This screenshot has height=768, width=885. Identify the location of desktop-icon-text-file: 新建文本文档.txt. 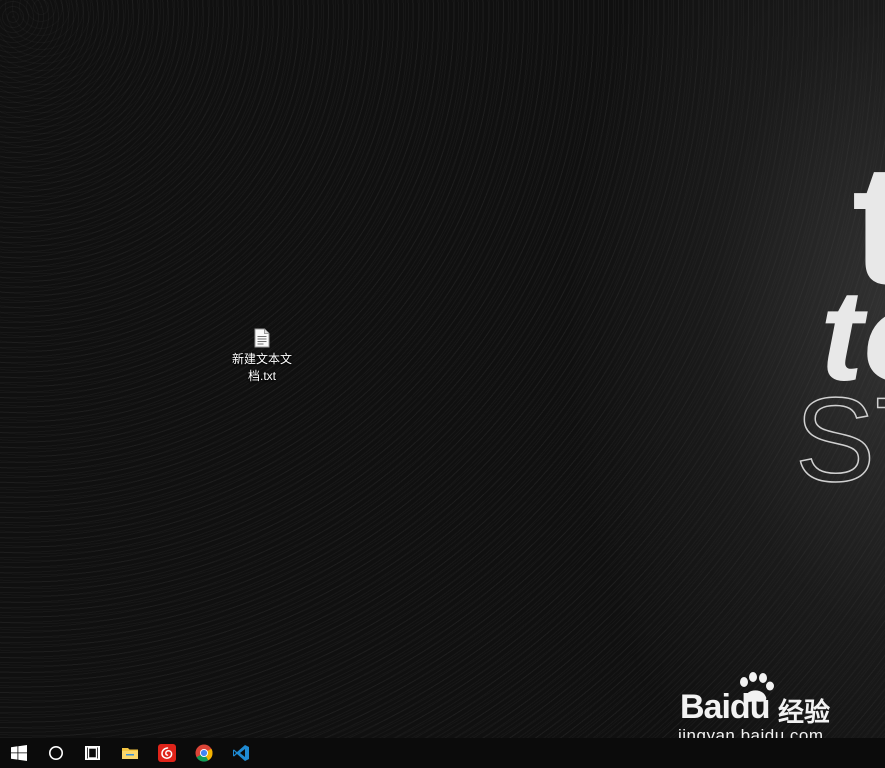
(262, 356).